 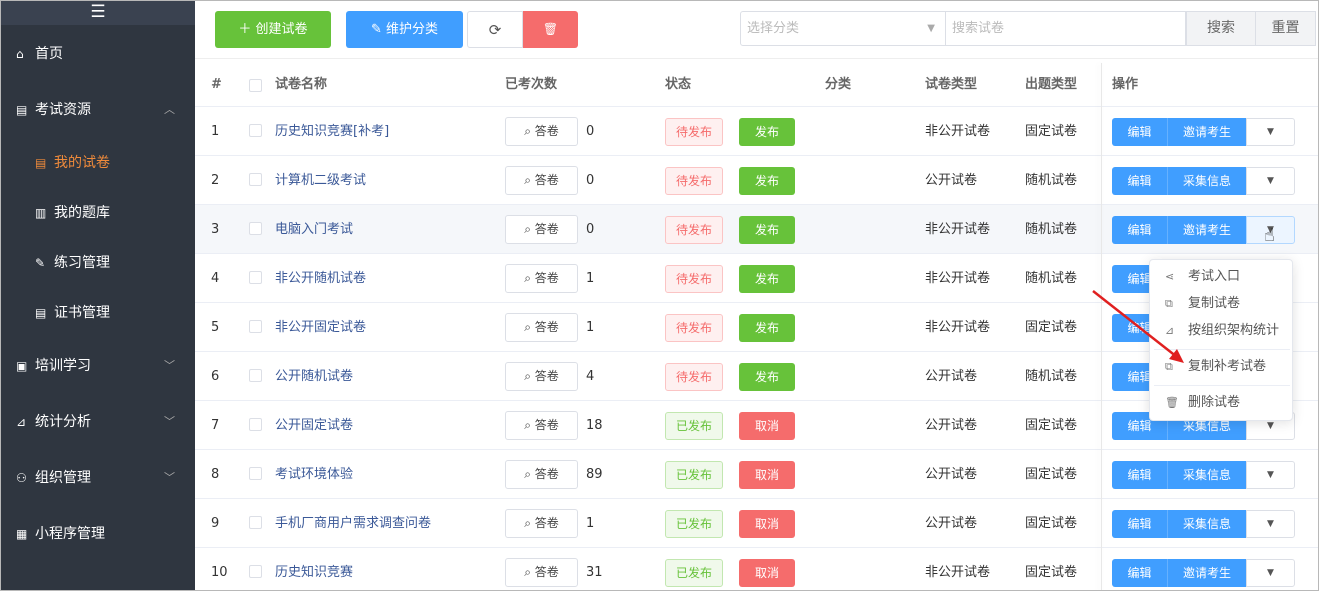 I want to click on create-paper-button: ＋ 创建试卷, so click(x=273, y=29).